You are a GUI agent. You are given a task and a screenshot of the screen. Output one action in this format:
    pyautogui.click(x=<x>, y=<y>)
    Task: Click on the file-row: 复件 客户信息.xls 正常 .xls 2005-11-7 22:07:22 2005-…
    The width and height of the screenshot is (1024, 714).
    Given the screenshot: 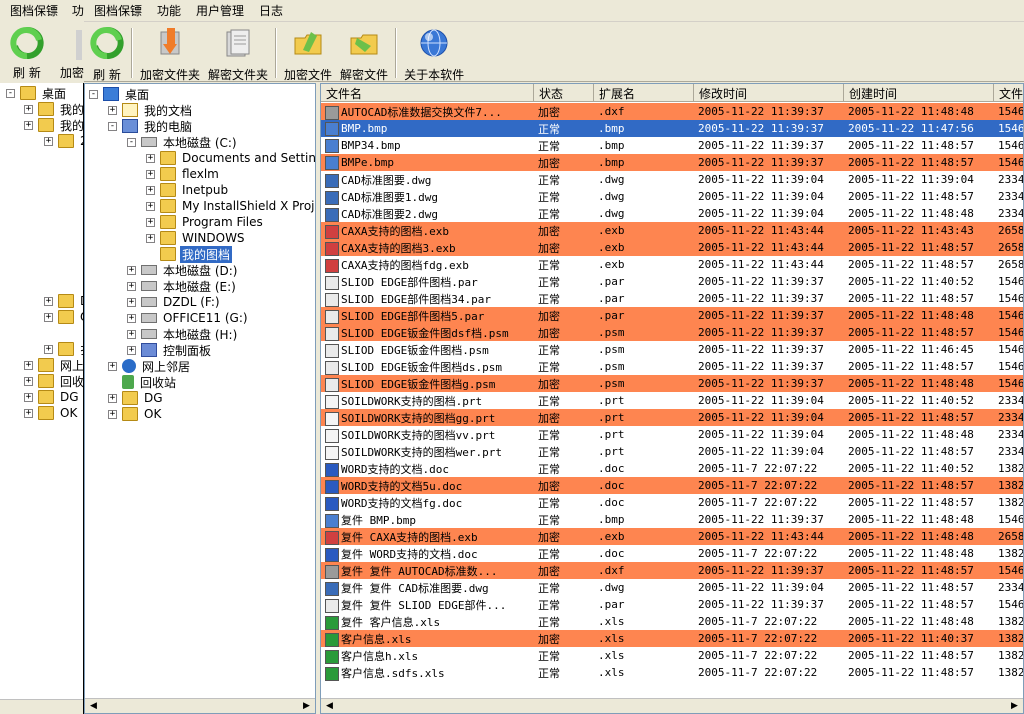 What is the action you would take?
    pyautogui.click(x=672, y=621)
    